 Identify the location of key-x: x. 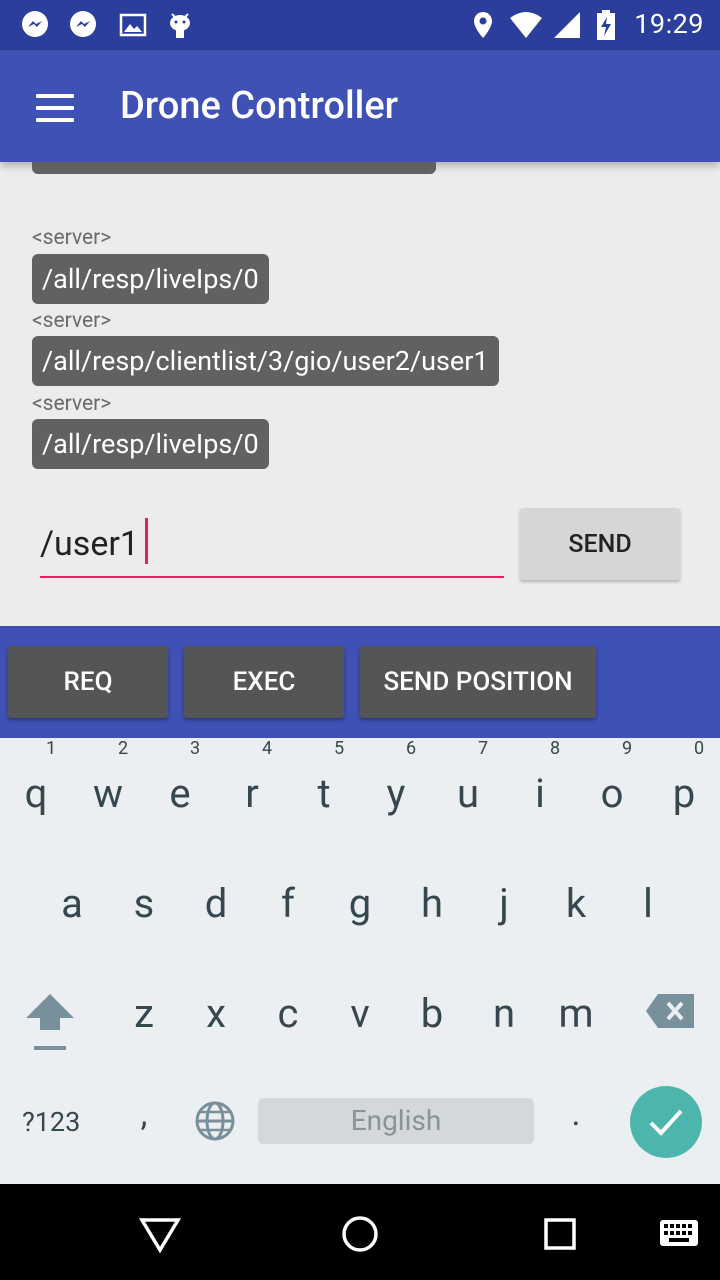
(216, 1013).